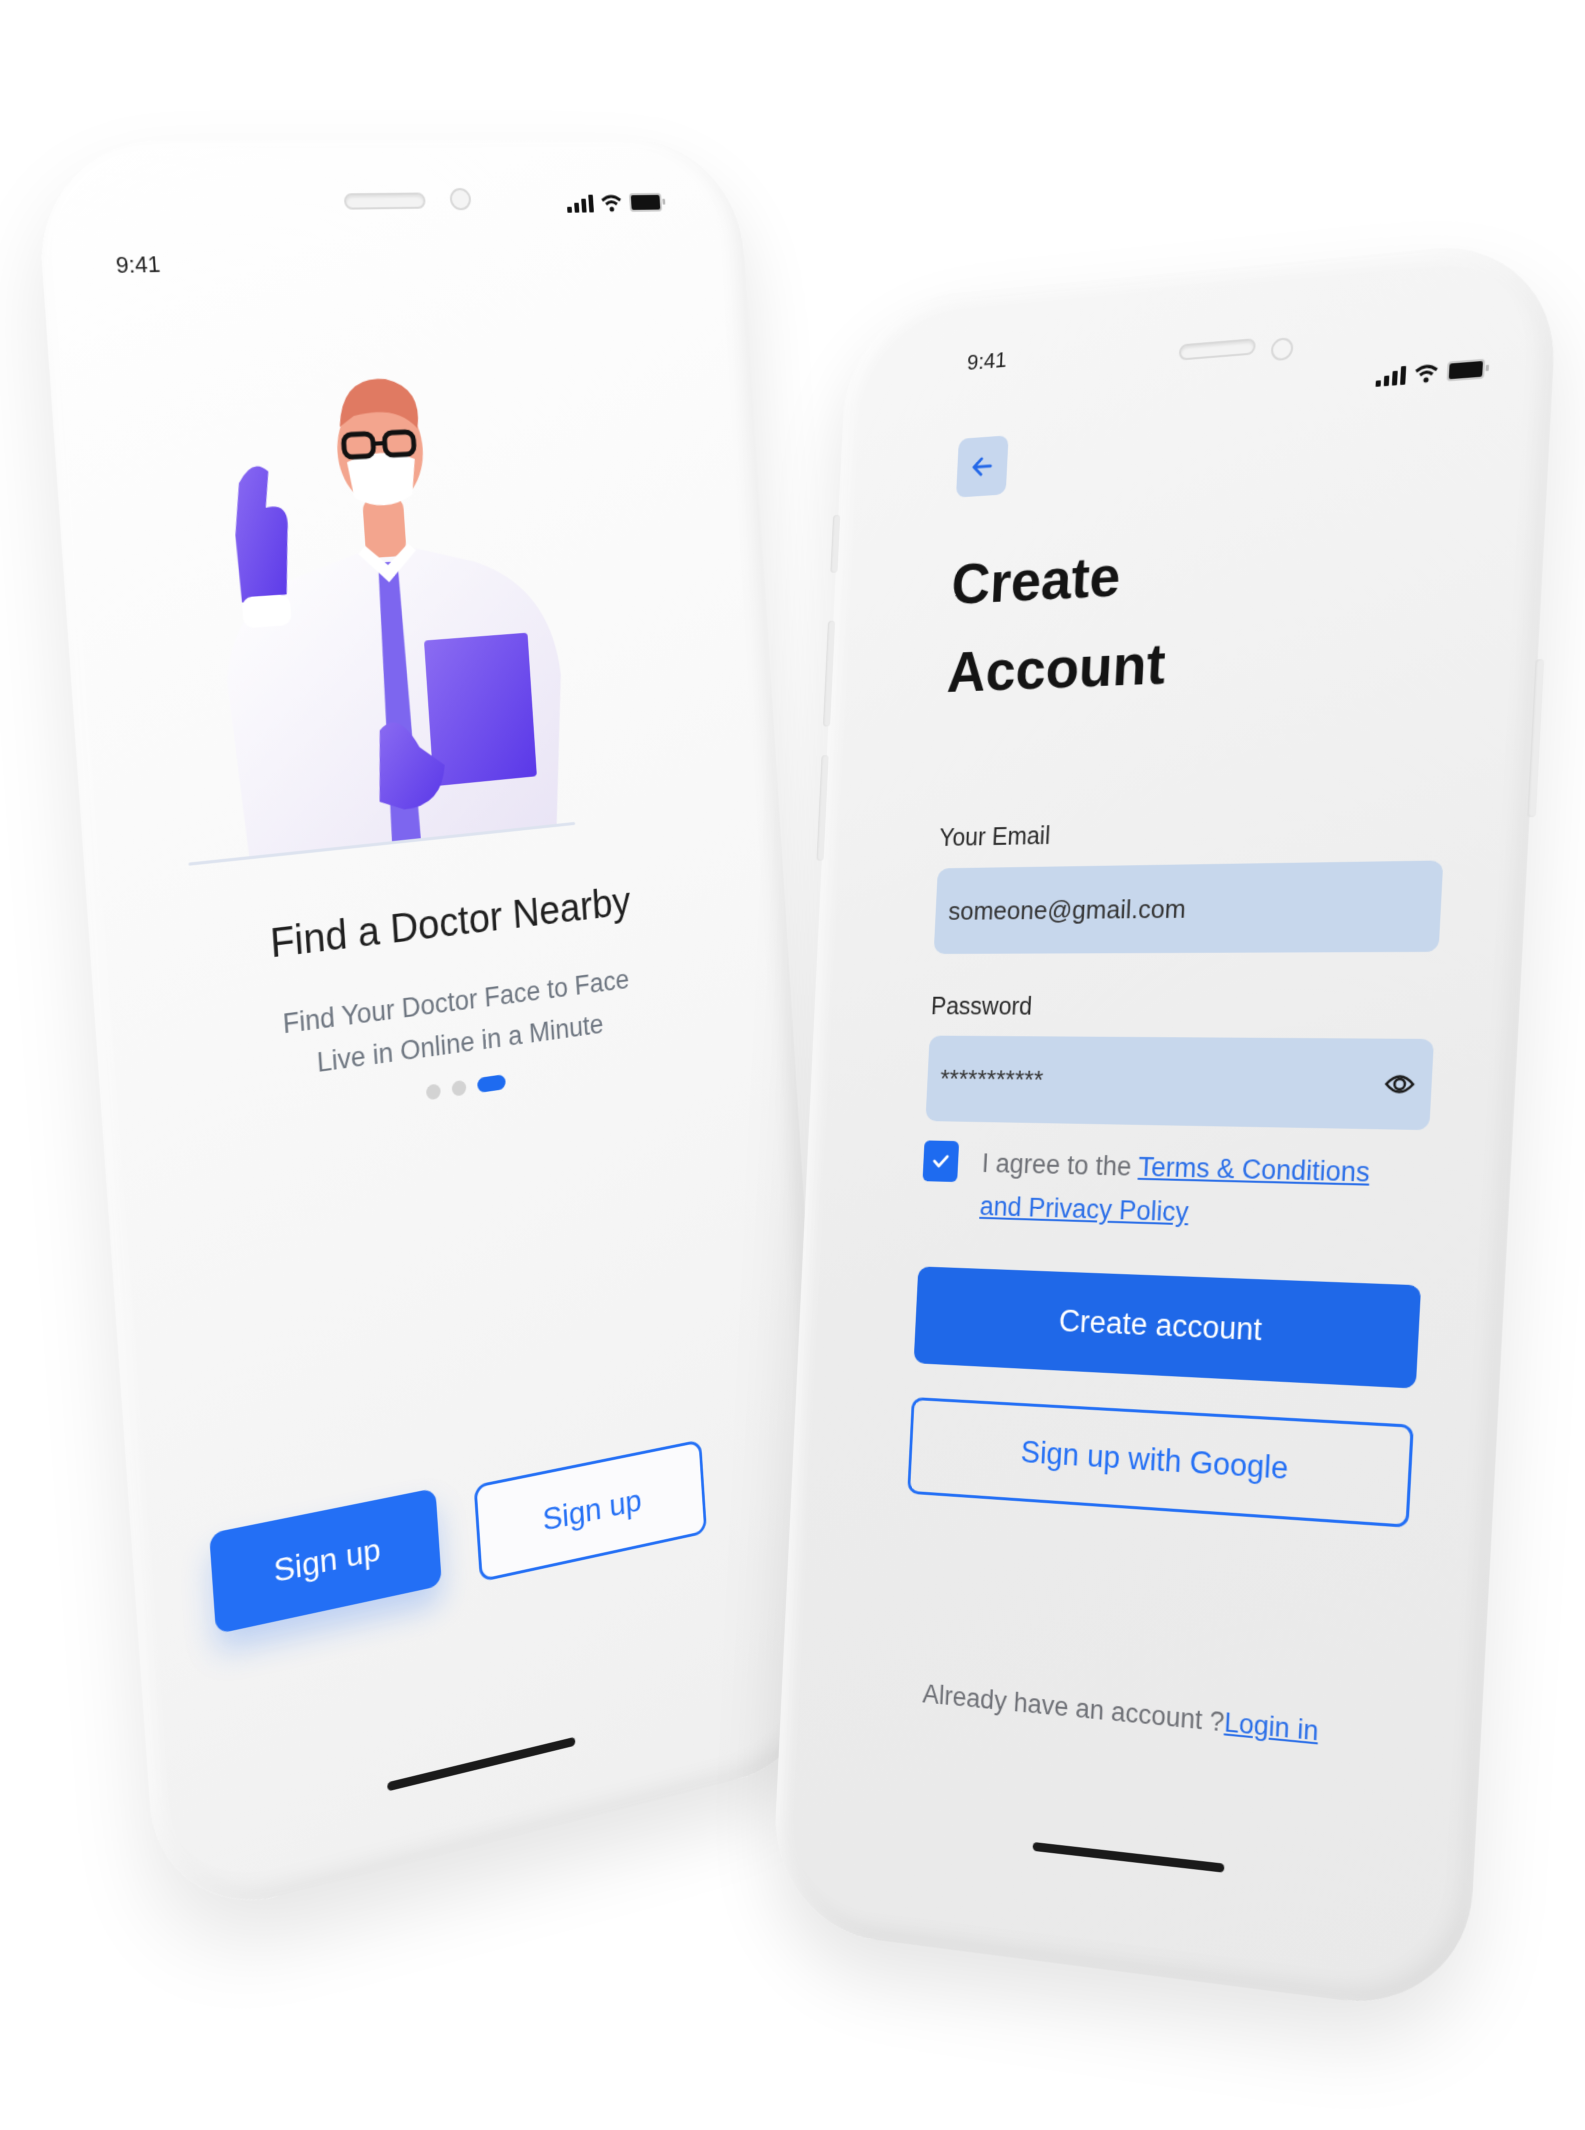 The height and width of the screenshot is (2130, 1585). I want to click on login-prompt-text: Already have an account ?, so click(1074, 1708).